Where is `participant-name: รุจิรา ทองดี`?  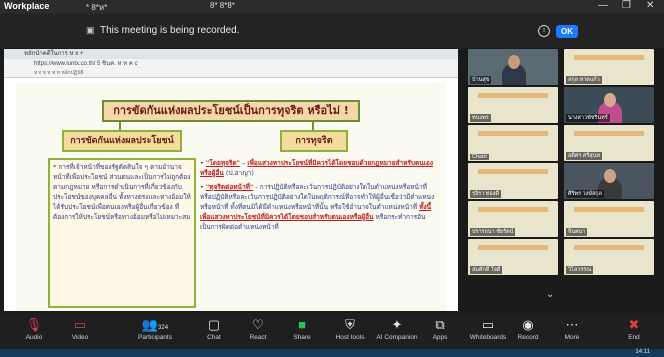 participant-name: รุจิรา ทองดี is located at coordinates (485, 194).